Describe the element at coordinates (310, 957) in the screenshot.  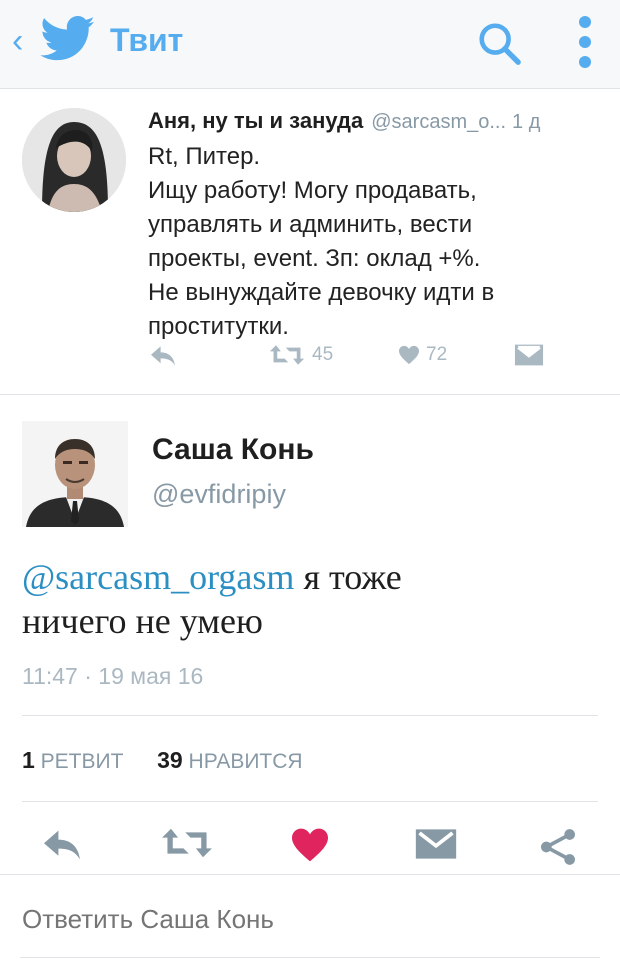
I see `input-underline` at that location.